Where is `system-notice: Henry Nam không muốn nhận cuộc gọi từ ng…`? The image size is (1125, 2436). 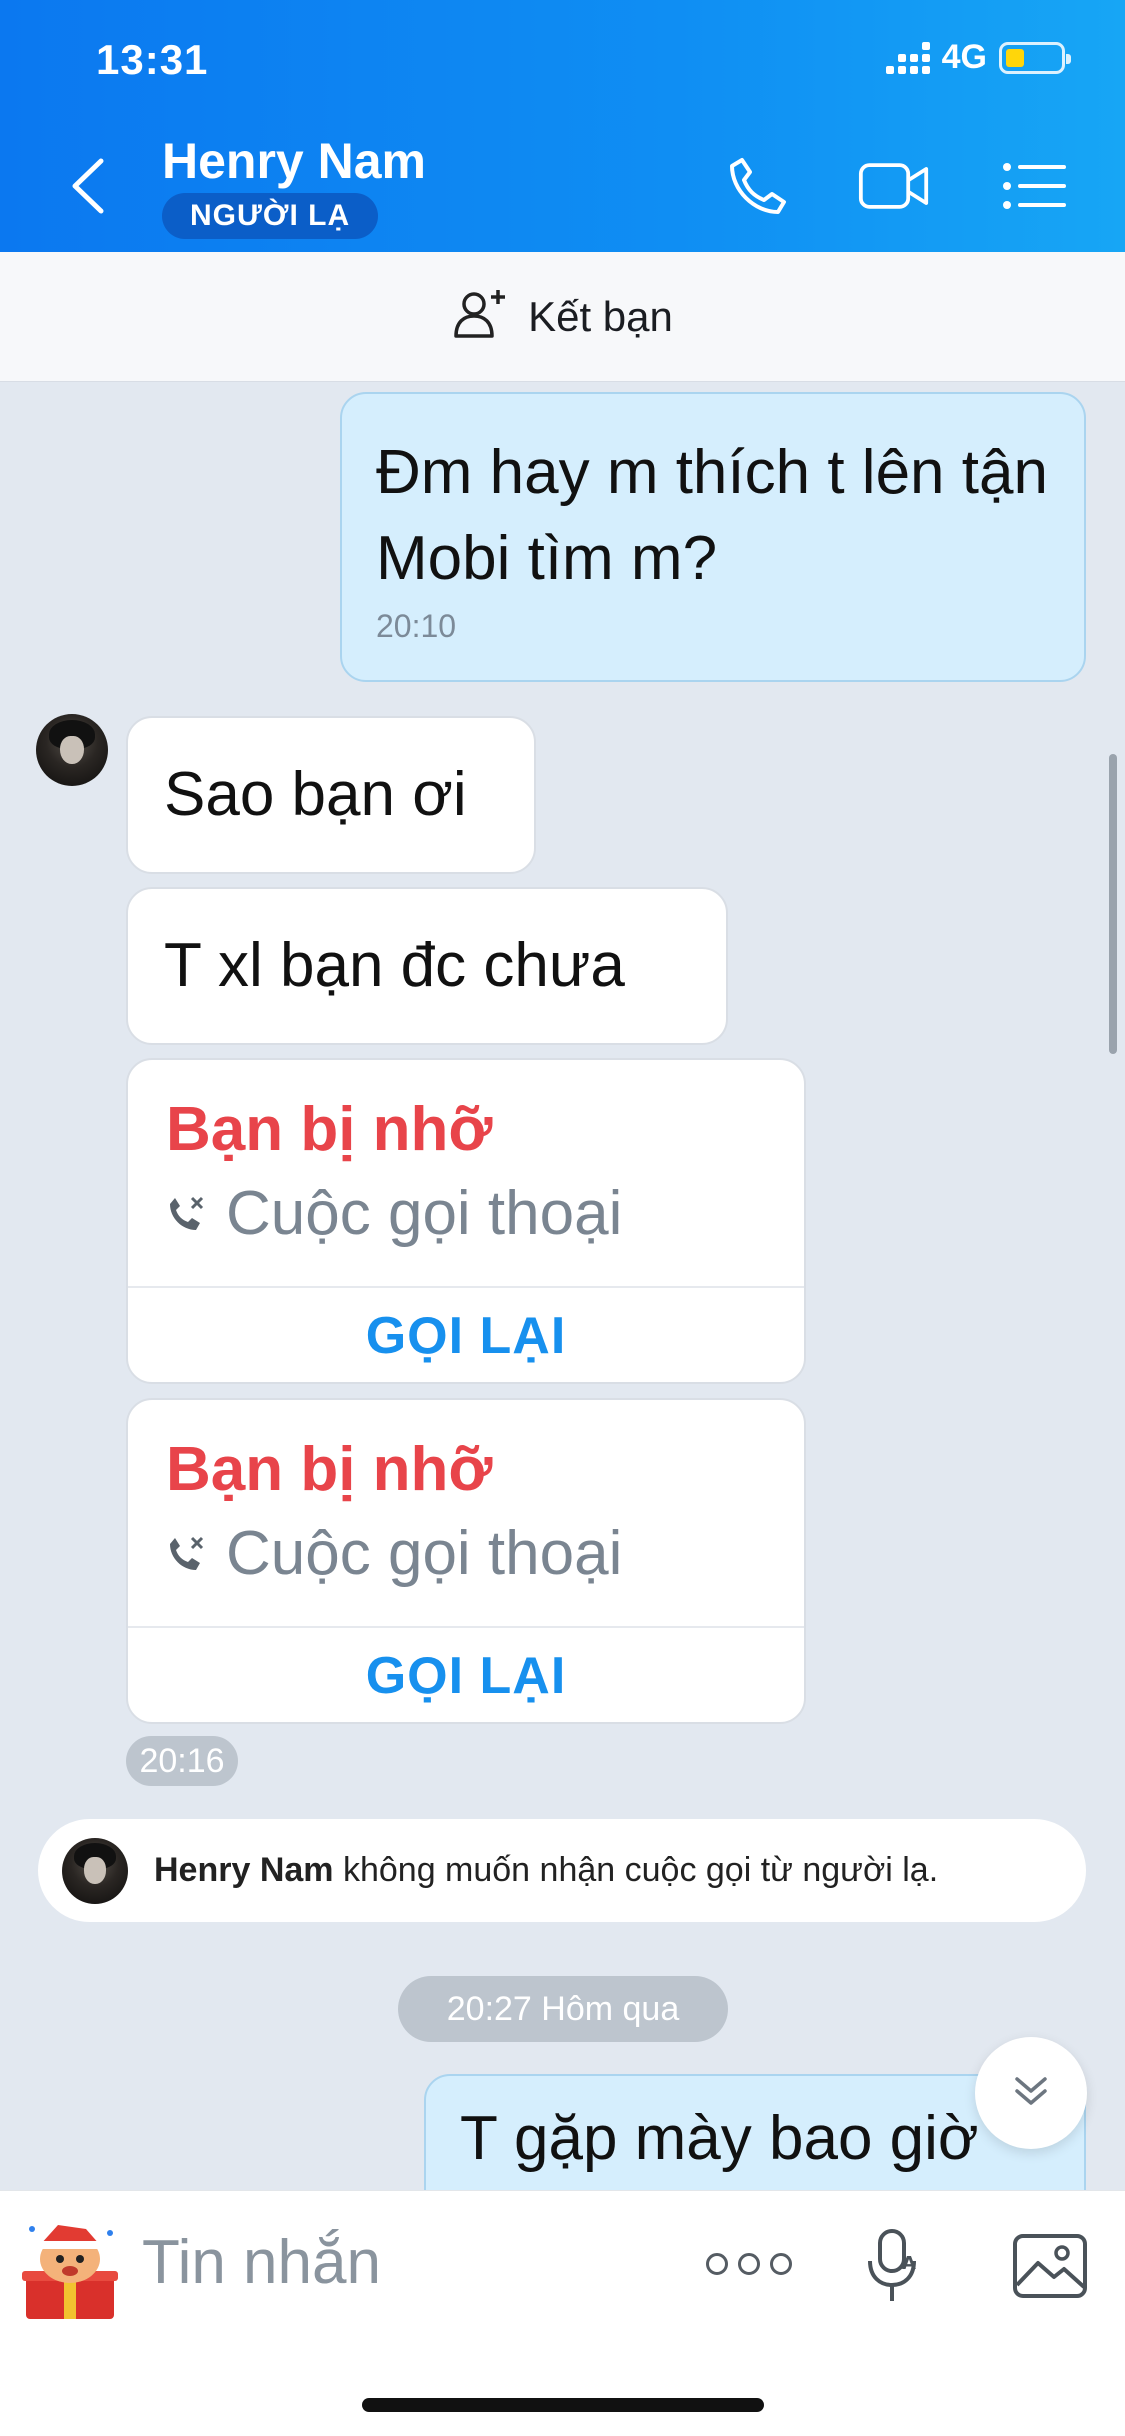 system-notice: Henry Nam không muốn nhận cuộc gọi từ ng… is located at coordinates (562, 1870).